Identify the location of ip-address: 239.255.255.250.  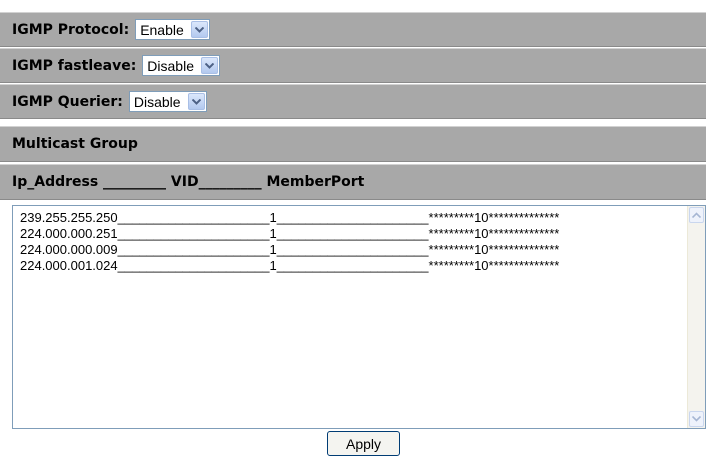
(69, 217).